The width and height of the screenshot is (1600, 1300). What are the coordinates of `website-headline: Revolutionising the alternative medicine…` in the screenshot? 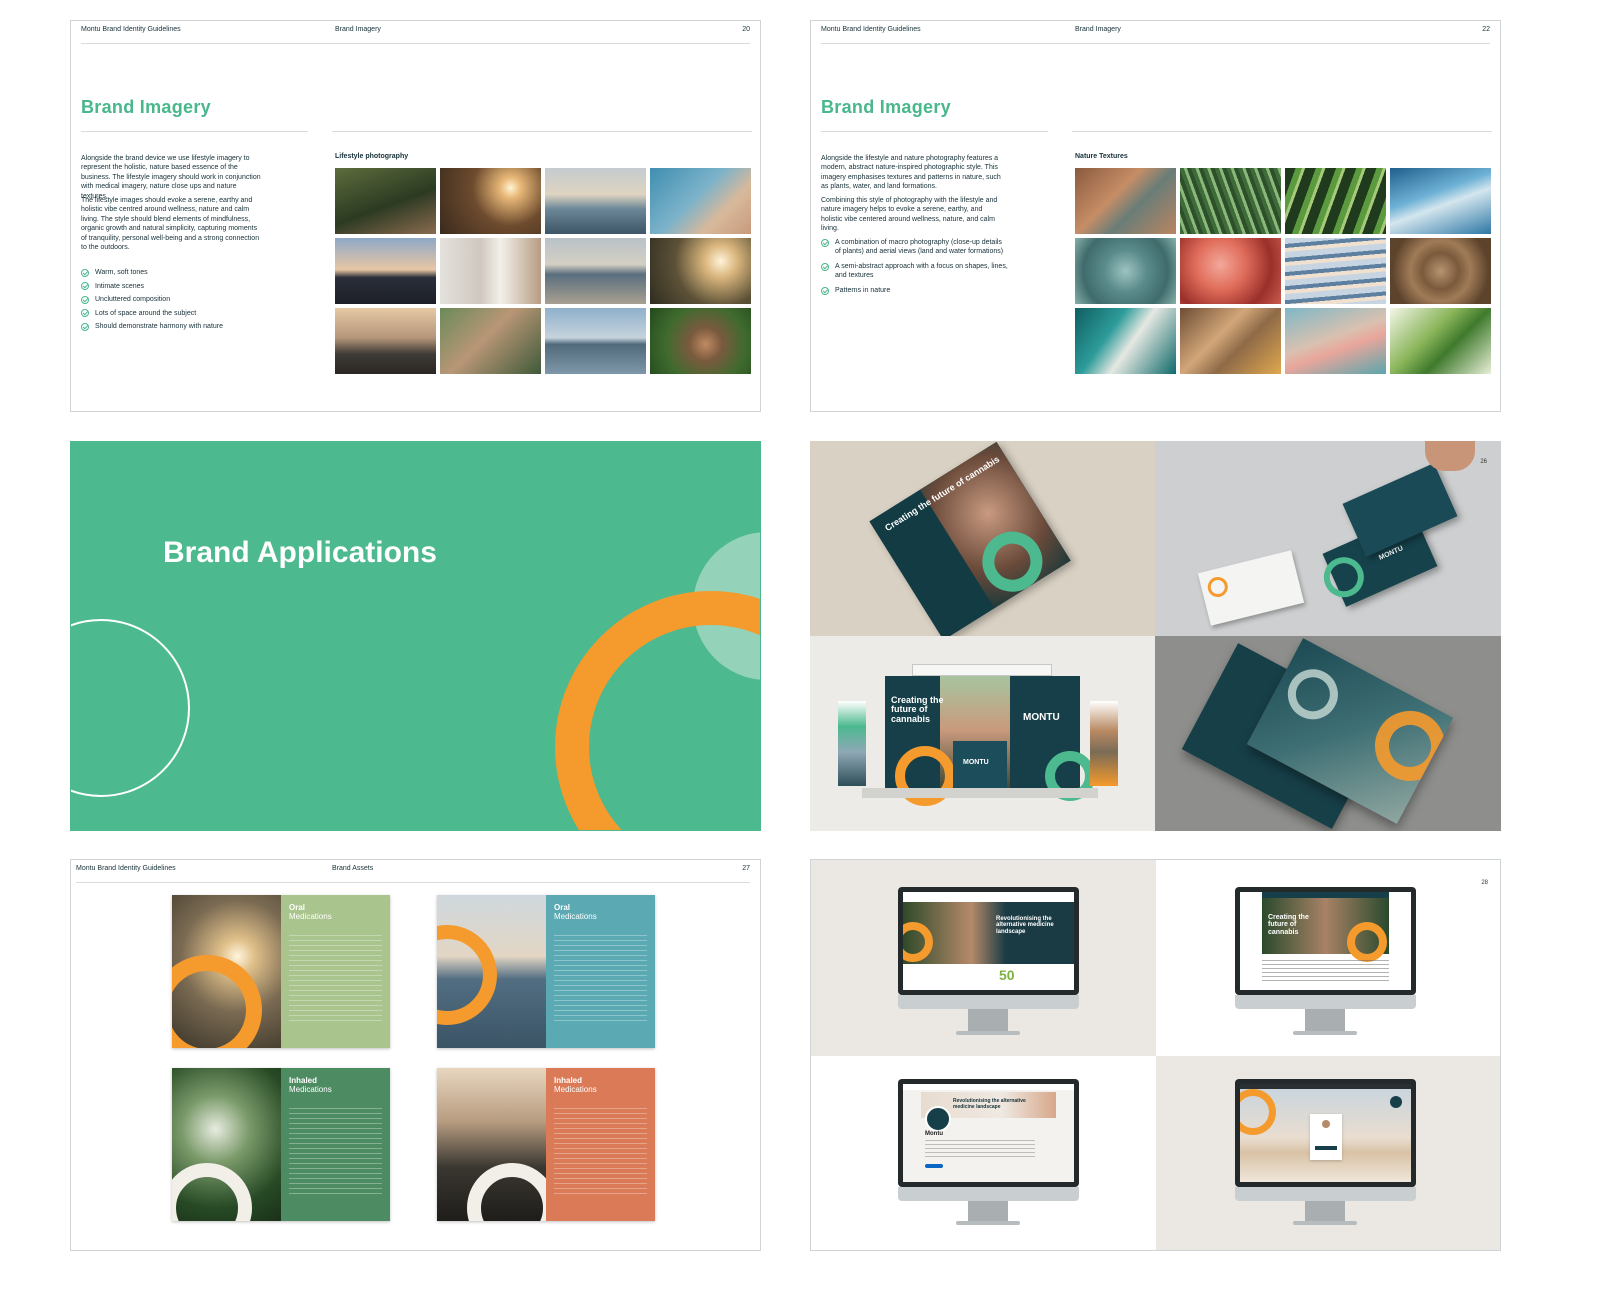 It's located at (1025, 925).